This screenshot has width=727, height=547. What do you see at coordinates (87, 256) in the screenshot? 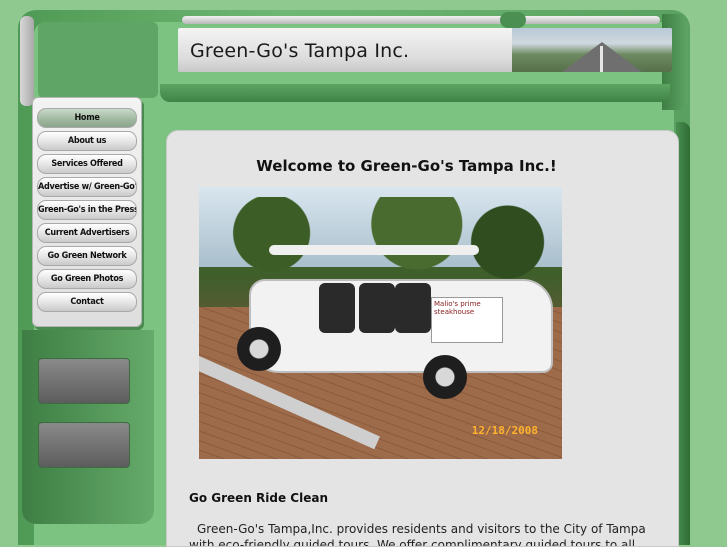
I see `nav-go-green-network: Go Green Network` at bounding box center [87, 256].